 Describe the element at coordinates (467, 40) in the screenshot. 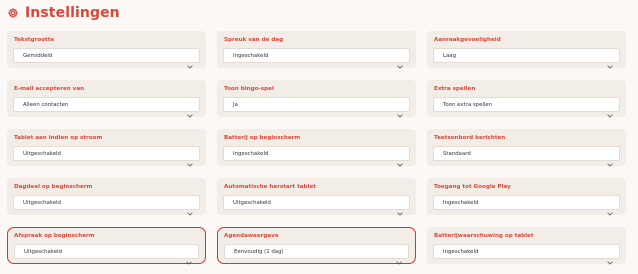

I see `setting-label: Aanraakgevoeligheid` at that location.